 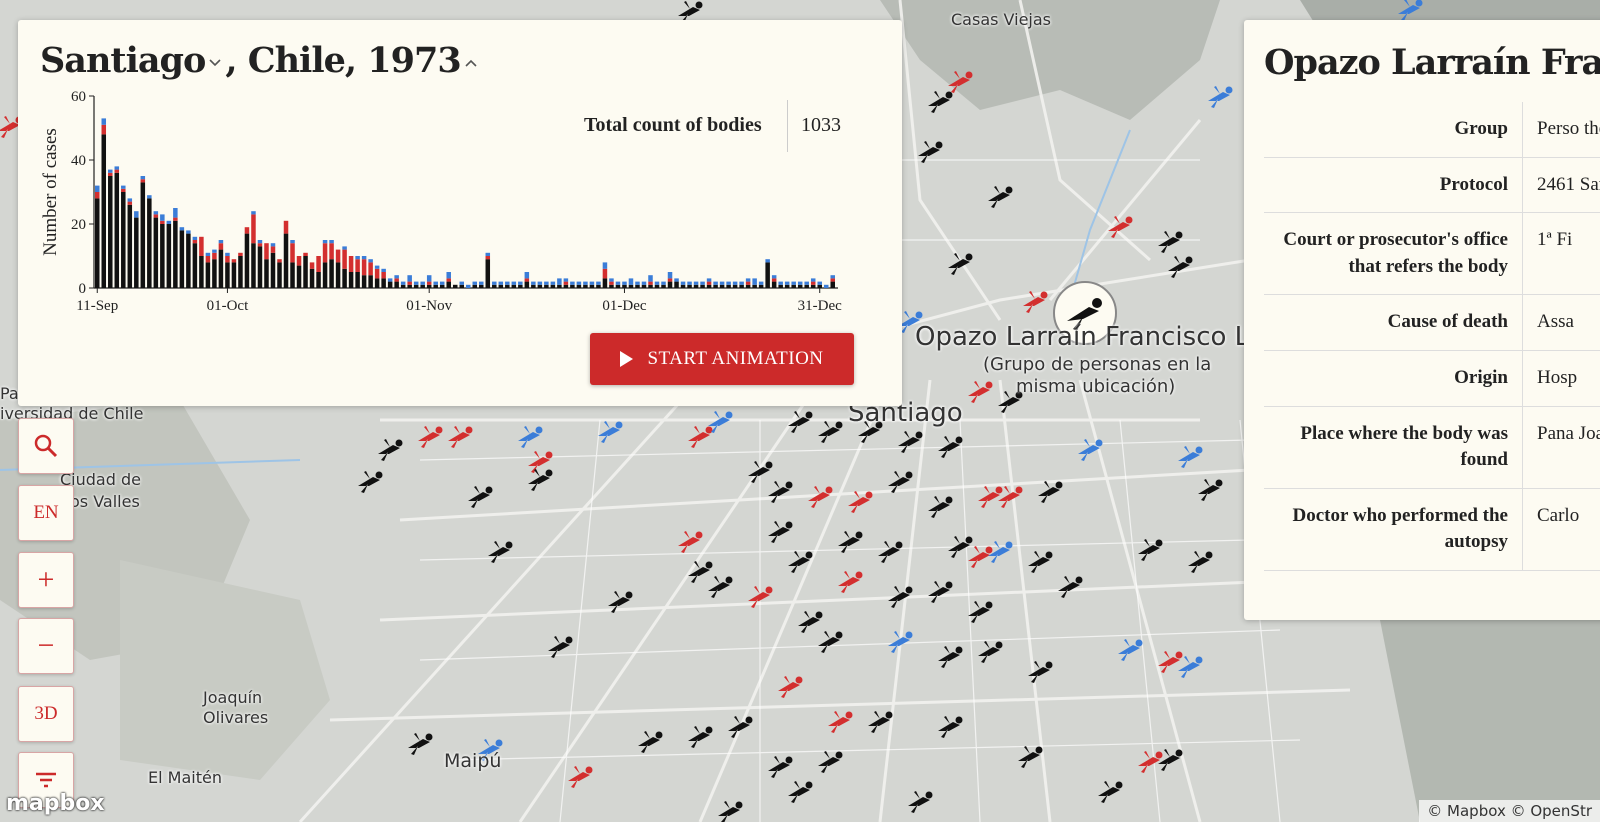 What do you see at coordinates (1561, 447) in the screenshot?
I see `detail-value: Pana Joaq` at bounding box center [1561, 447].